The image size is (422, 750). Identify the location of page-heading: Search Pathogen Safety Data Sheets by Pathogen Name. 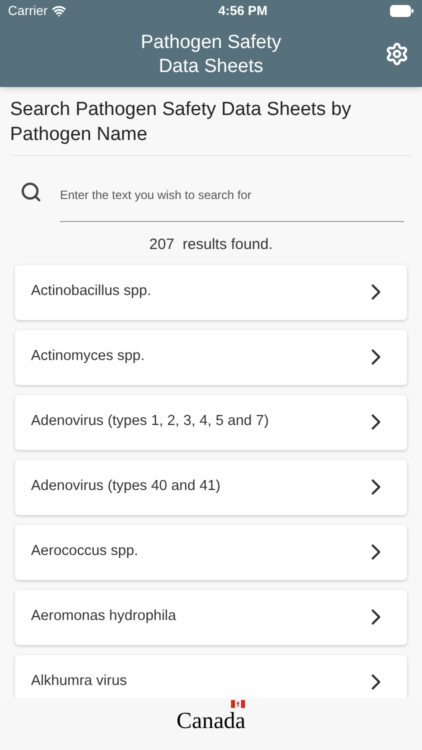
(181, 122).